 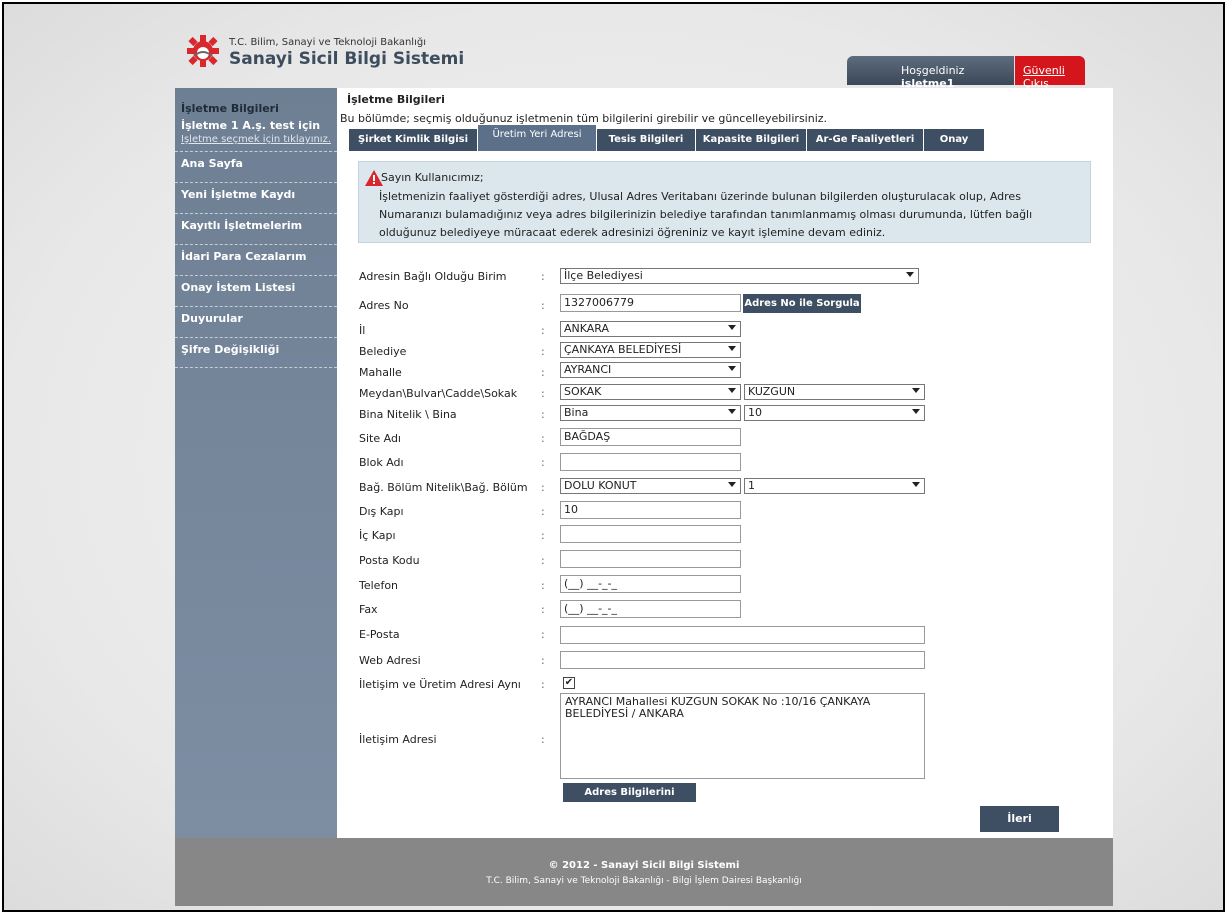 I want to click on il-select-value: ANKARA, so click(x=587, y=328).